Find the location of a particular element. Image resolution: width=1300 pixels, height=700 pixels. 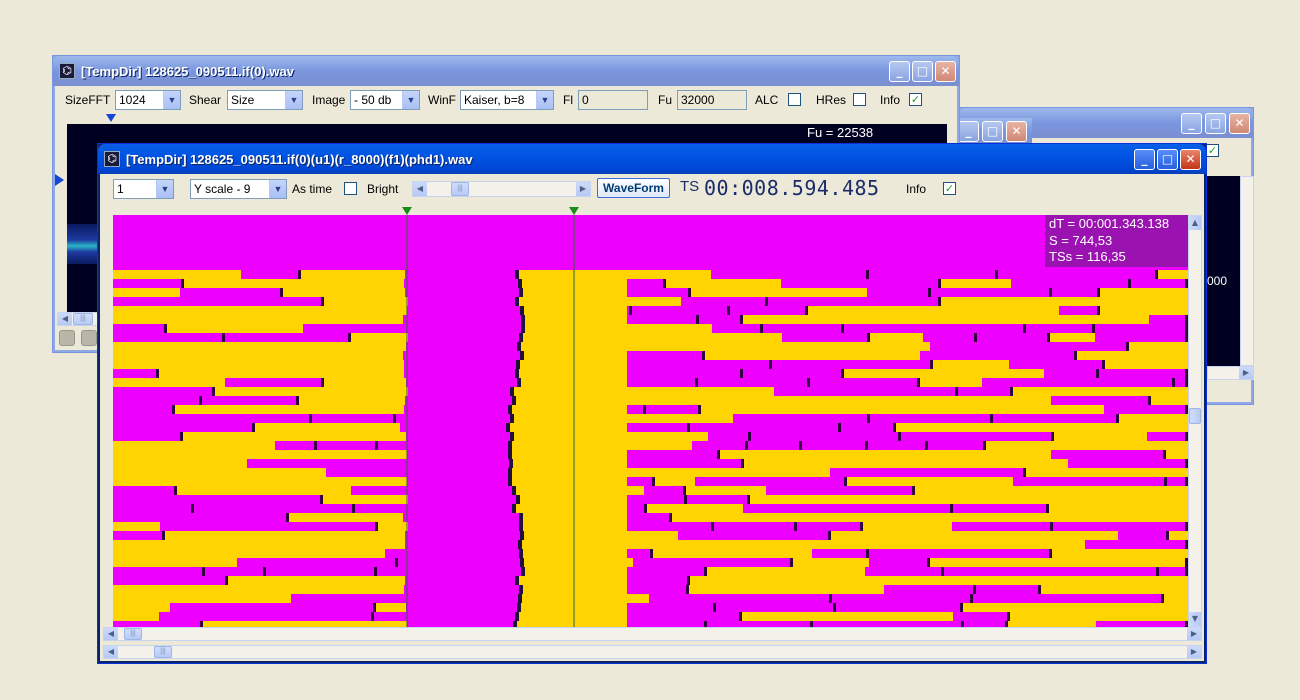

shear-select: Size ▼ is located at coordinates (265, 100).